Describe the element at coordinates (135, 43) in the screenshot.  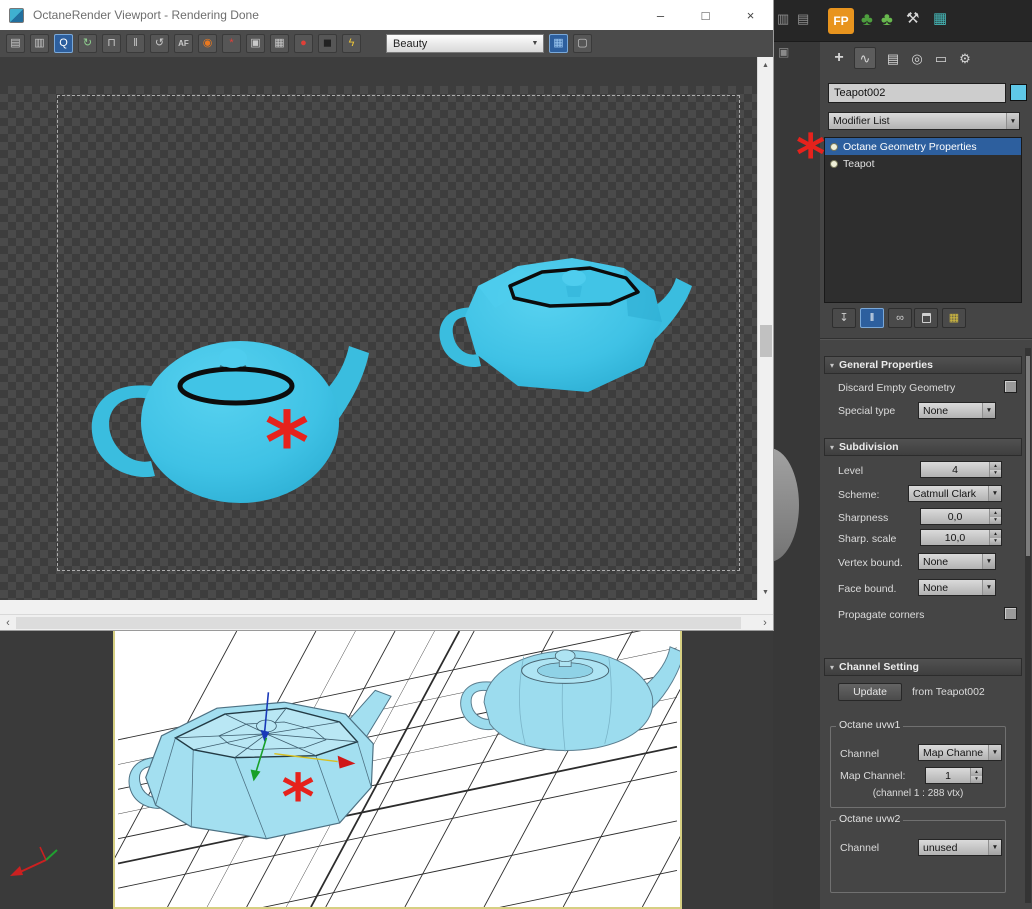
I see `pause-render-icon: ‖` at that location.